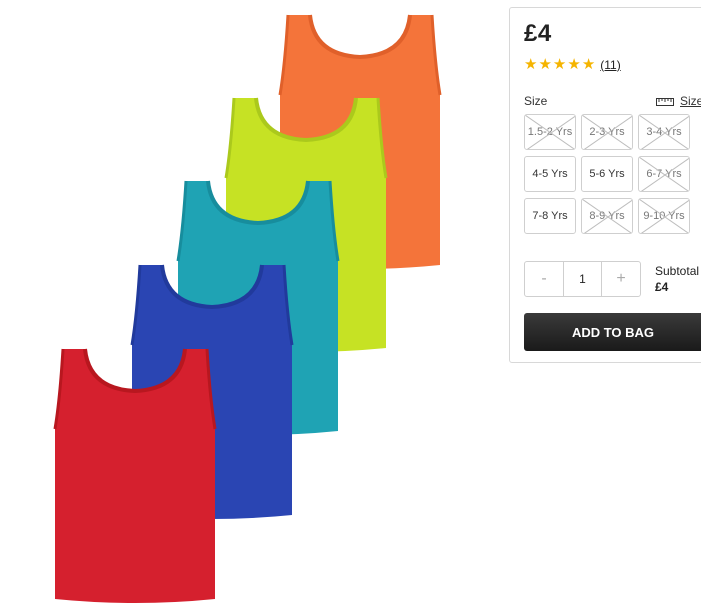 This screenshot has width=701, height=607. I want to click on size-option: 4-5 Yrs, so click(550, 174).